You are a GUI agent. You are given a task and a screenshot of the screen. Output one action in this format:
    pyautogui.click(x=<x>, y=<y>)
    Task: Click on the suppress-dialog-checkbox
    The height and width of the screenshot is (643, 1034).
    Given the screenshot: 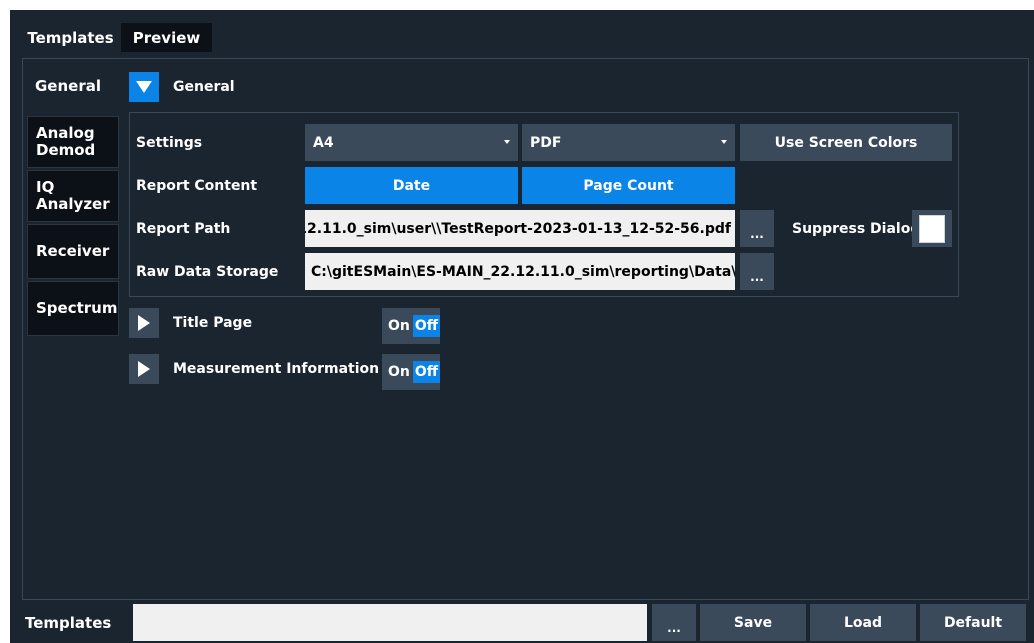 What is the action you would take?
    pyautogui.click(x=932, y=228)
    